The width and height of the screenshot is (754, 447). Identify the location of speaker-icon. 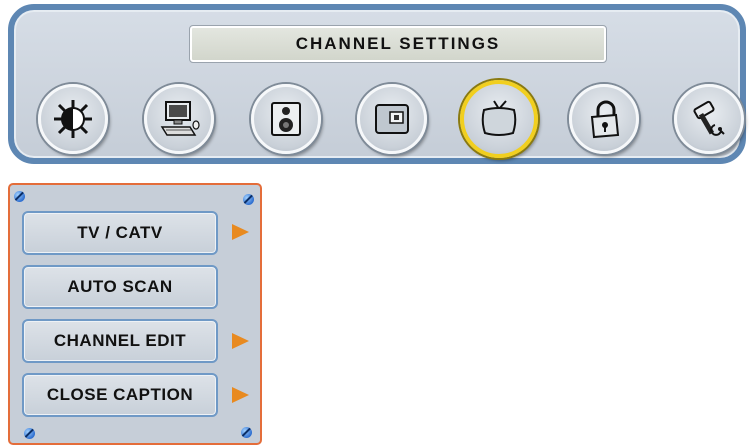
(286, 119).